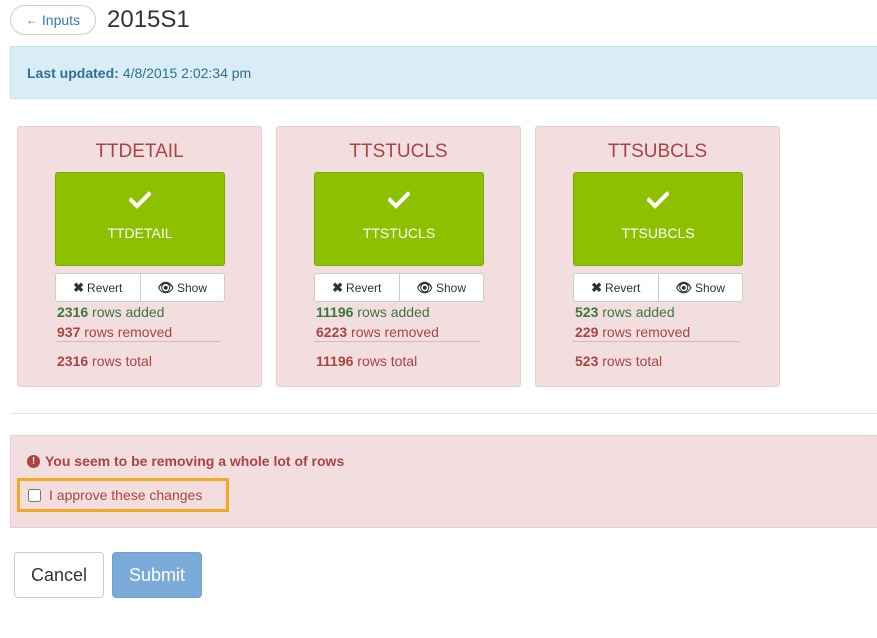 The image size is (877, 638). Describe the element at coordinates (140, 233) in the screenshot. I see `tile-label: TTDETAIL` at that location.